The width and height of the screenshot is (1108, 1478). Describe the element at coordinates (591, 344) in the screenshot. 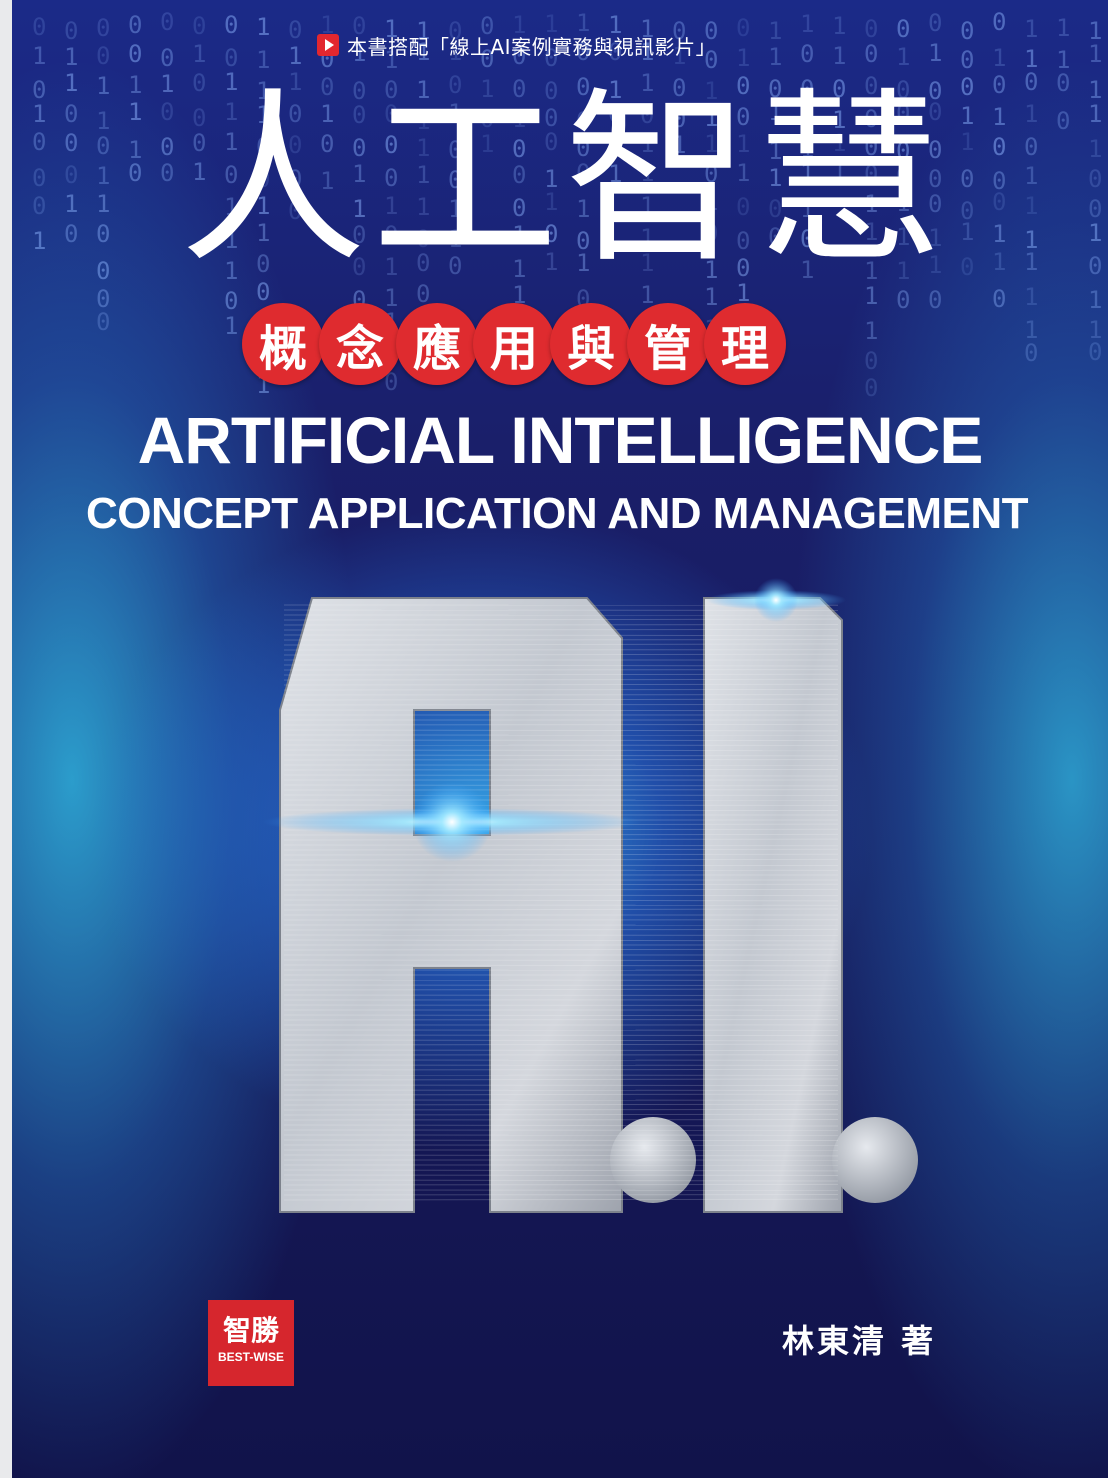

I see `subtitle-char: 與` at that location.